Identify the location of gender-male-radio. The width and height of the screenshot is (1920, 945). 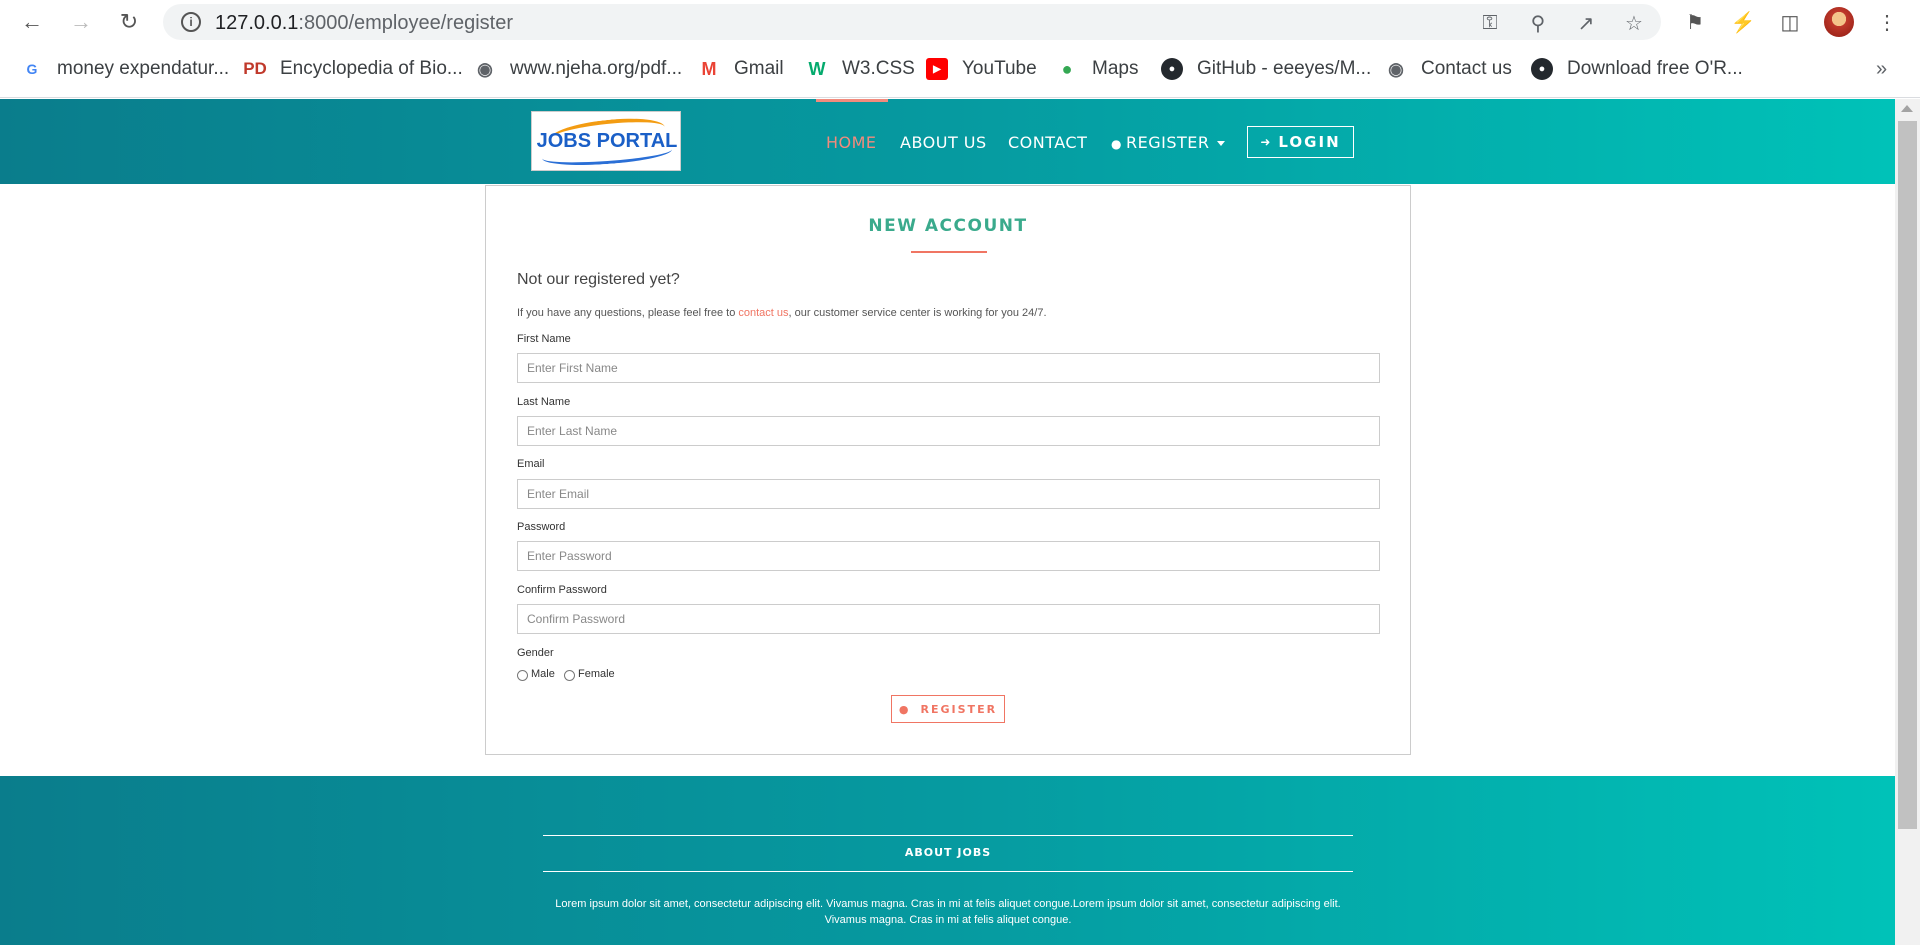
(522, 675).